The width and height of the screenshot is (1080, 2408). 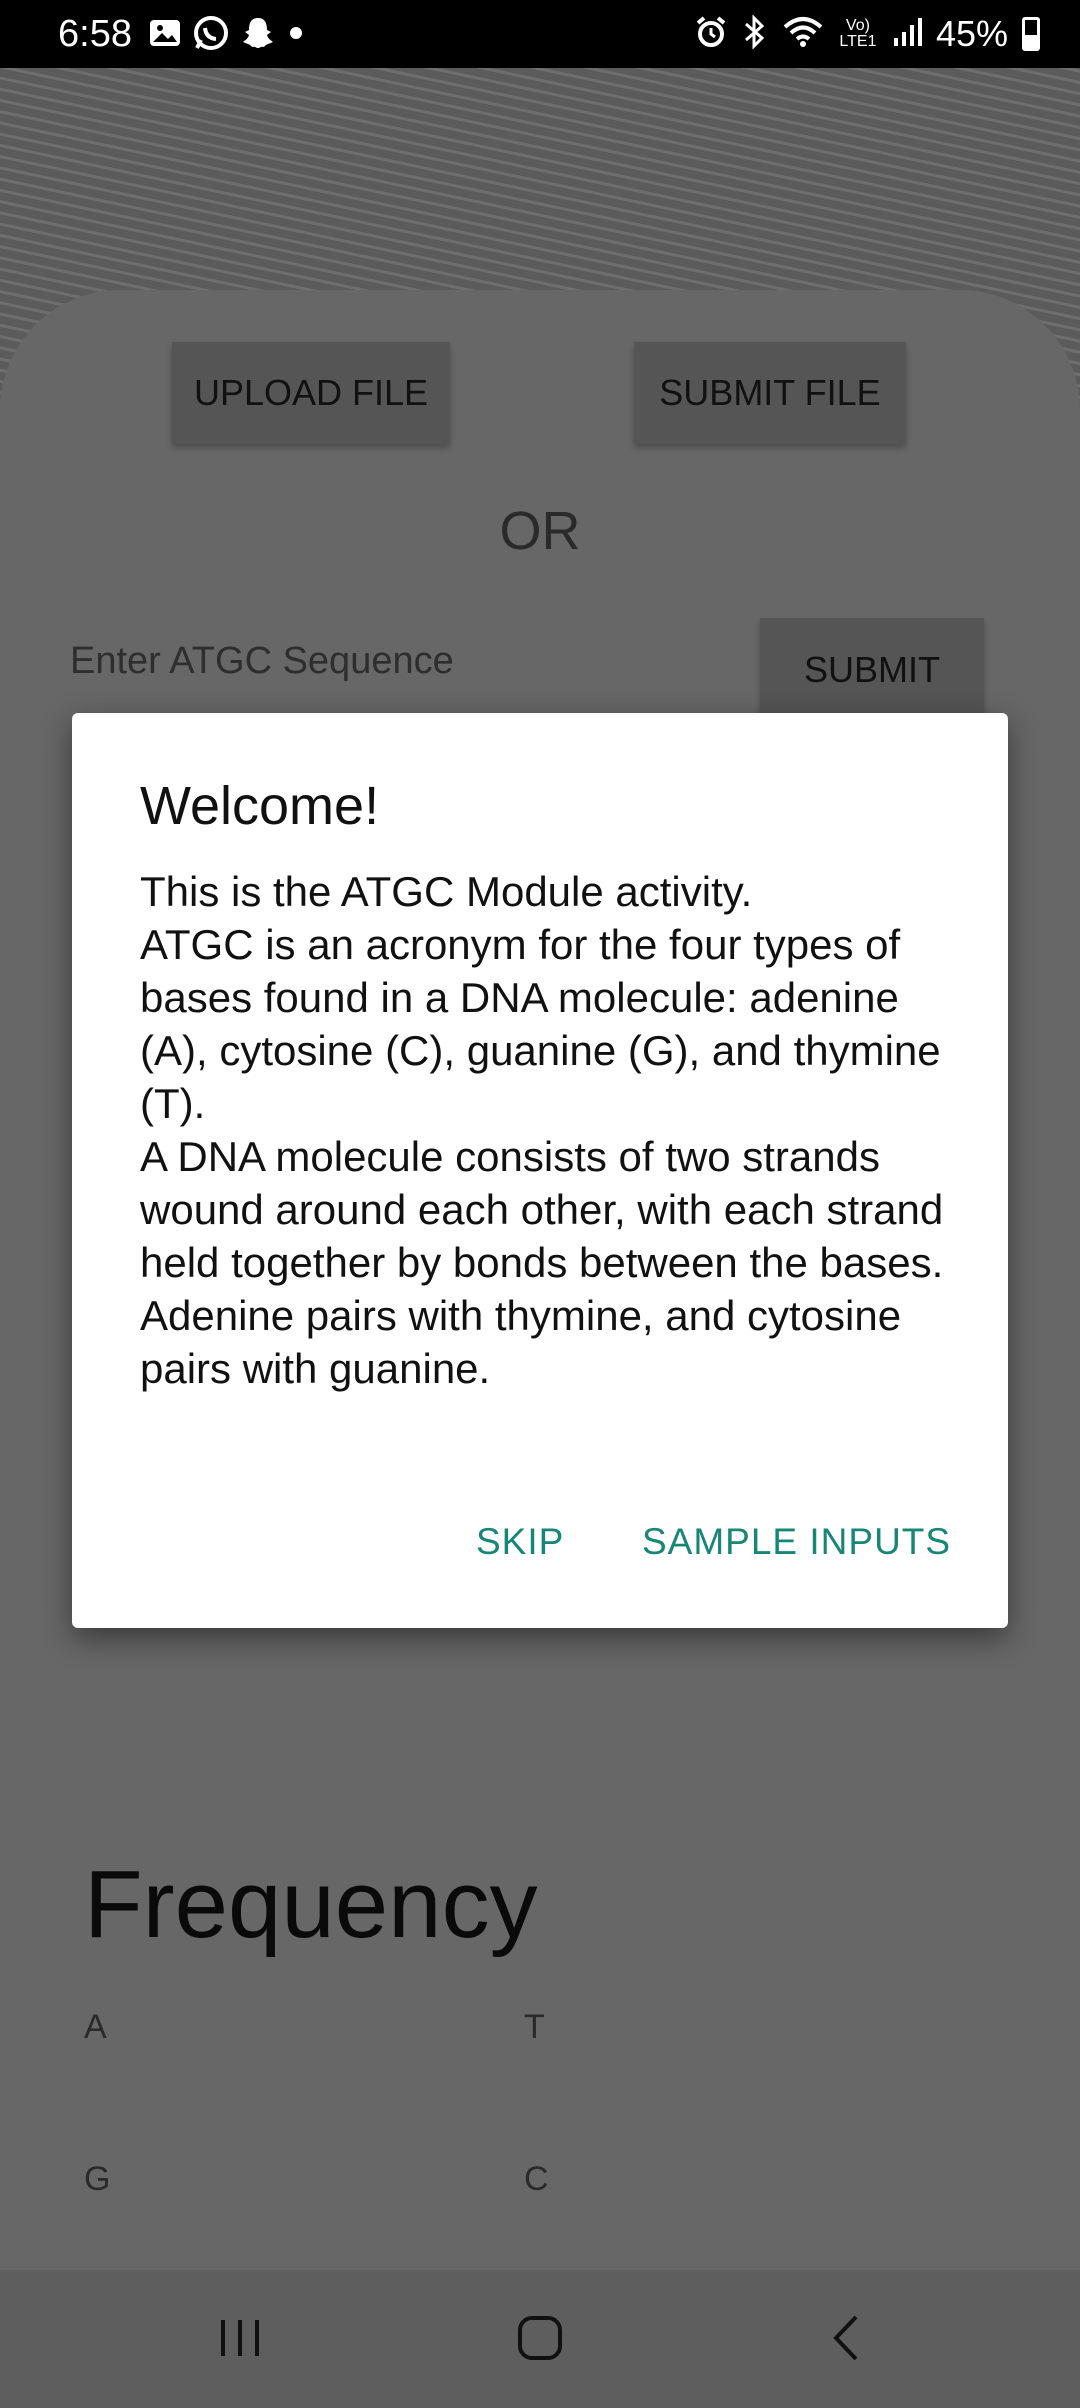 I want to click on home-icon, so click(x=540, y=2340).